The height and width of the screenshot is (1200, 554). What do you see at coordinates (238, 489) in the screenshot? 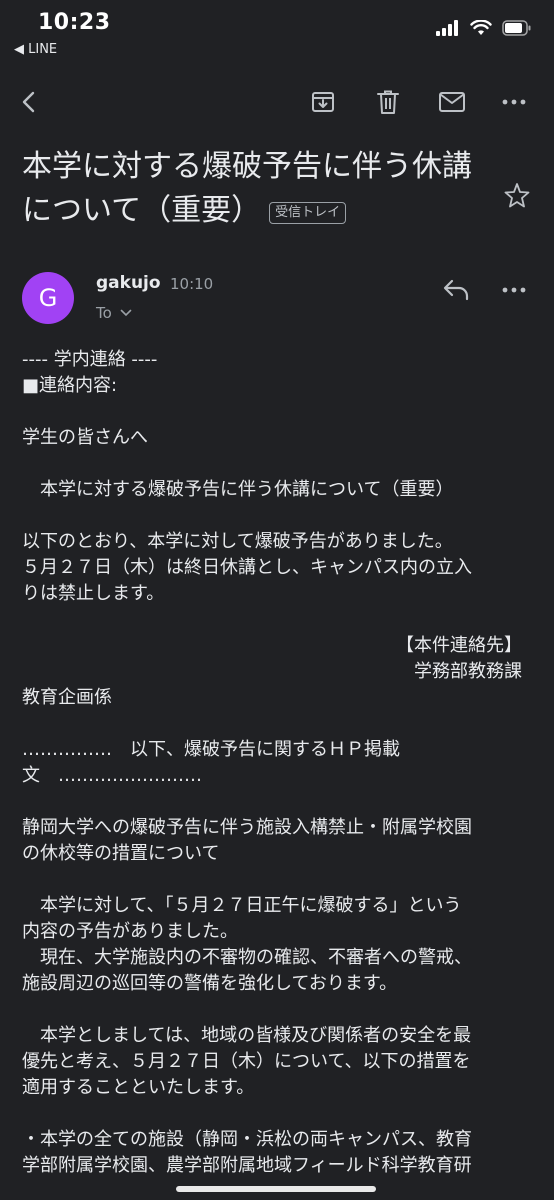
I see `body-line: 本学に対する爆破予告に伴う休講について（重要）` at bounding box center [238, 489].